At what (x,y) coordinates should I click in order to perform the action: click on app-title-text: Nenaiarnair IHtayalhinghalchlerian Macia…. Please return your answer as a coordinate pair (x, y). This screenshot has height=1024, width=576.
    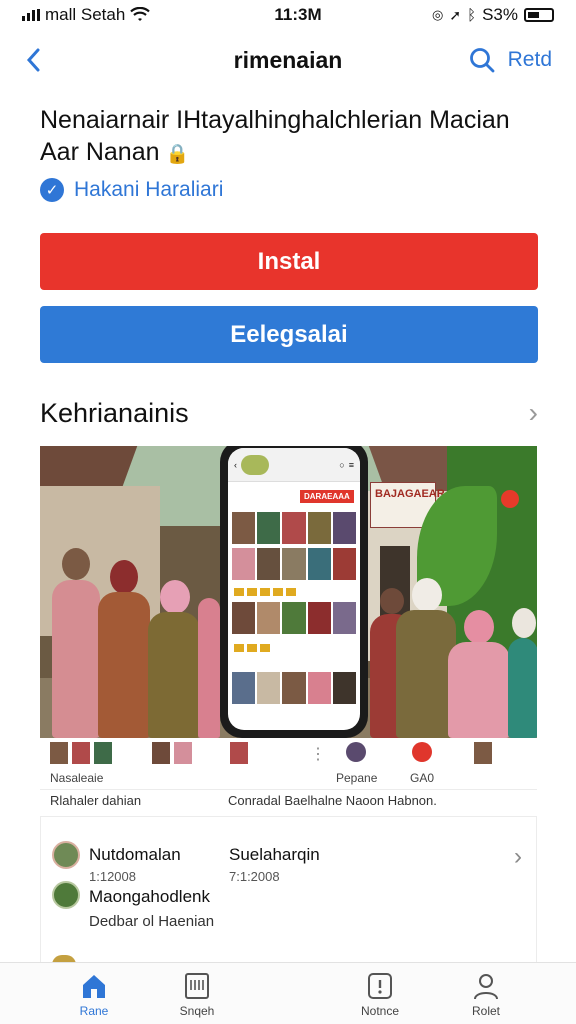
    Looking at the image, I should click on (275, 136).